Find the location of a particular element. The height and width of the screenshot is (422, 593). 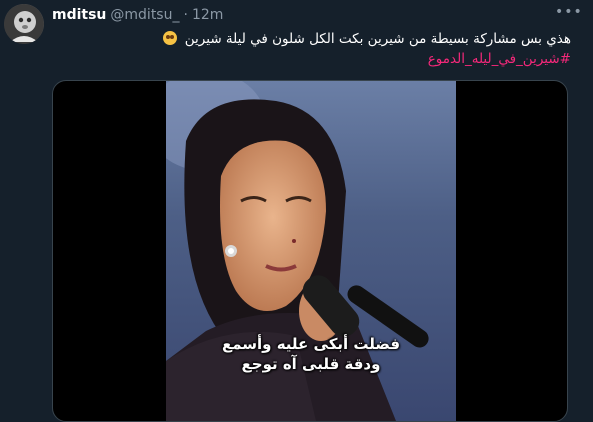

subtitle-line-1: فضلت أبكى عليه وأسمع is located at coordinates (311, 344).